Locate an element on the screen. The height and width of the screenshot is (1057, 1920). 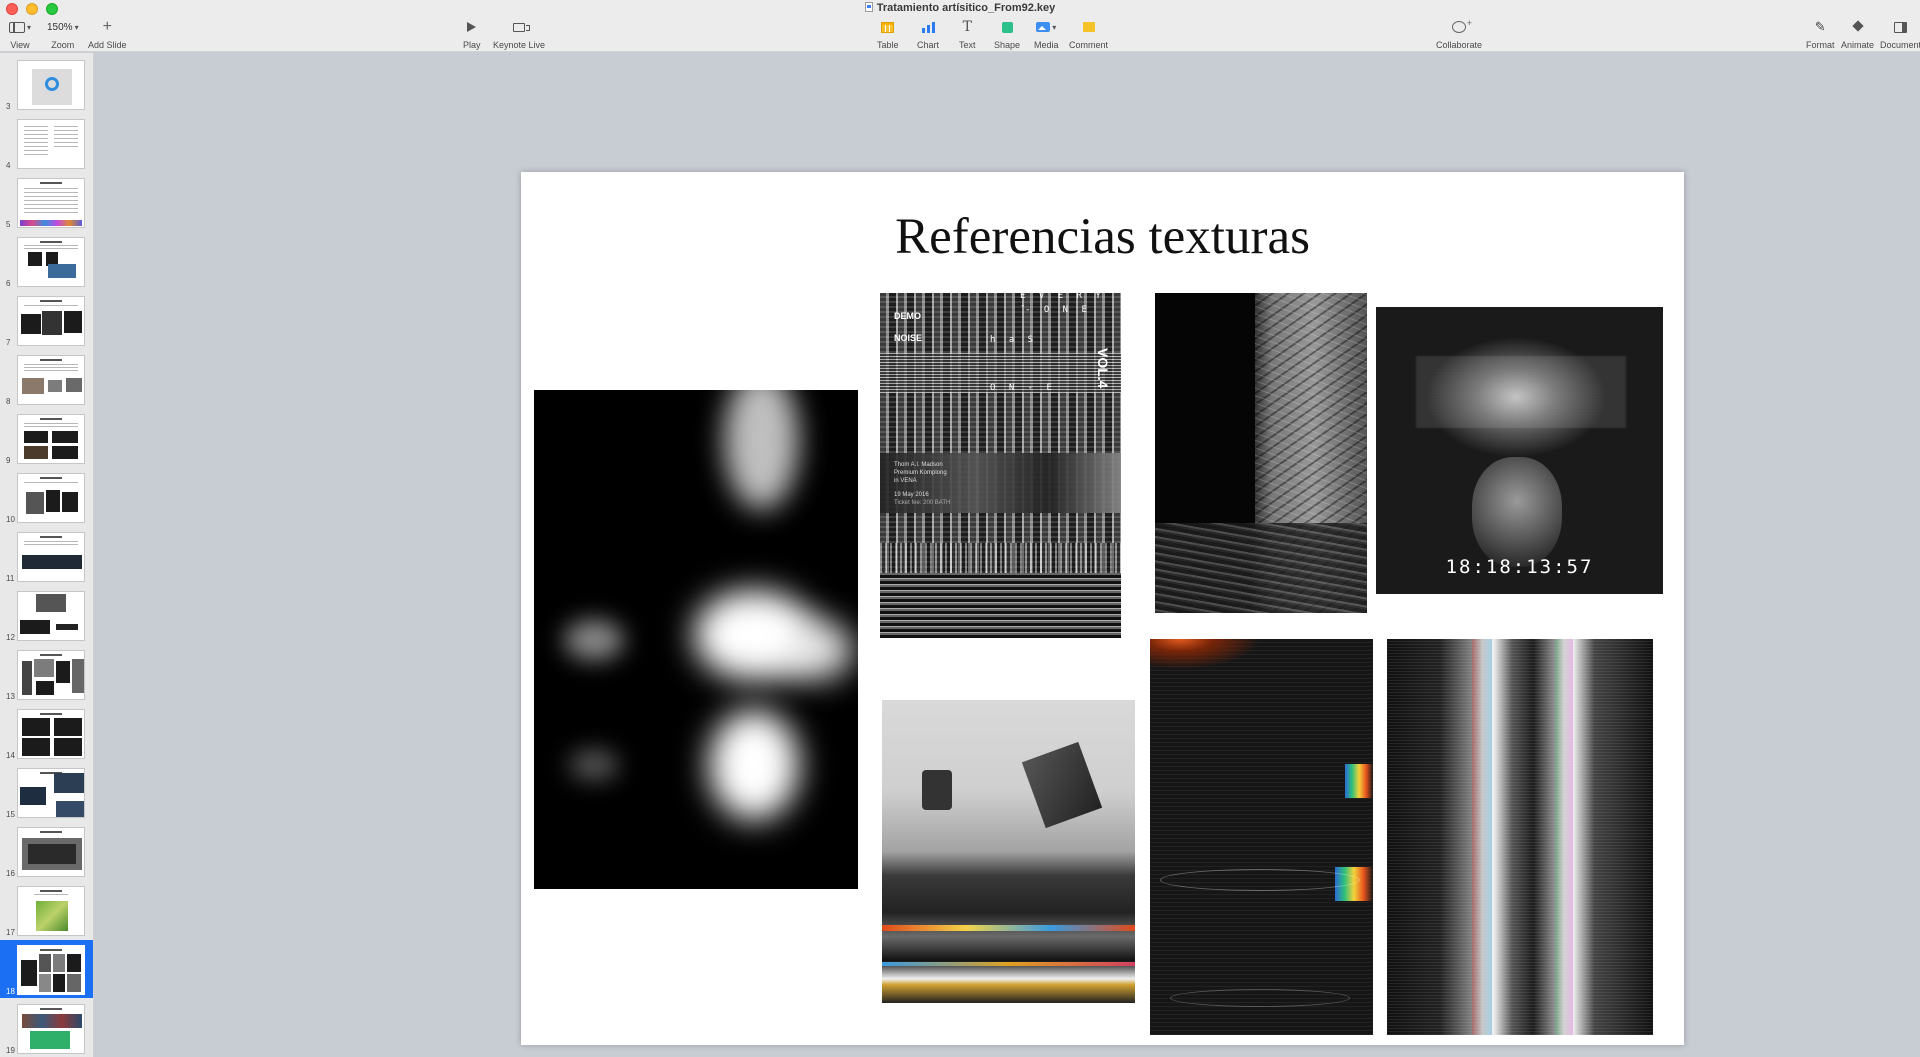
slide-thumbnail: 14 is located at coordinates (46, 733).